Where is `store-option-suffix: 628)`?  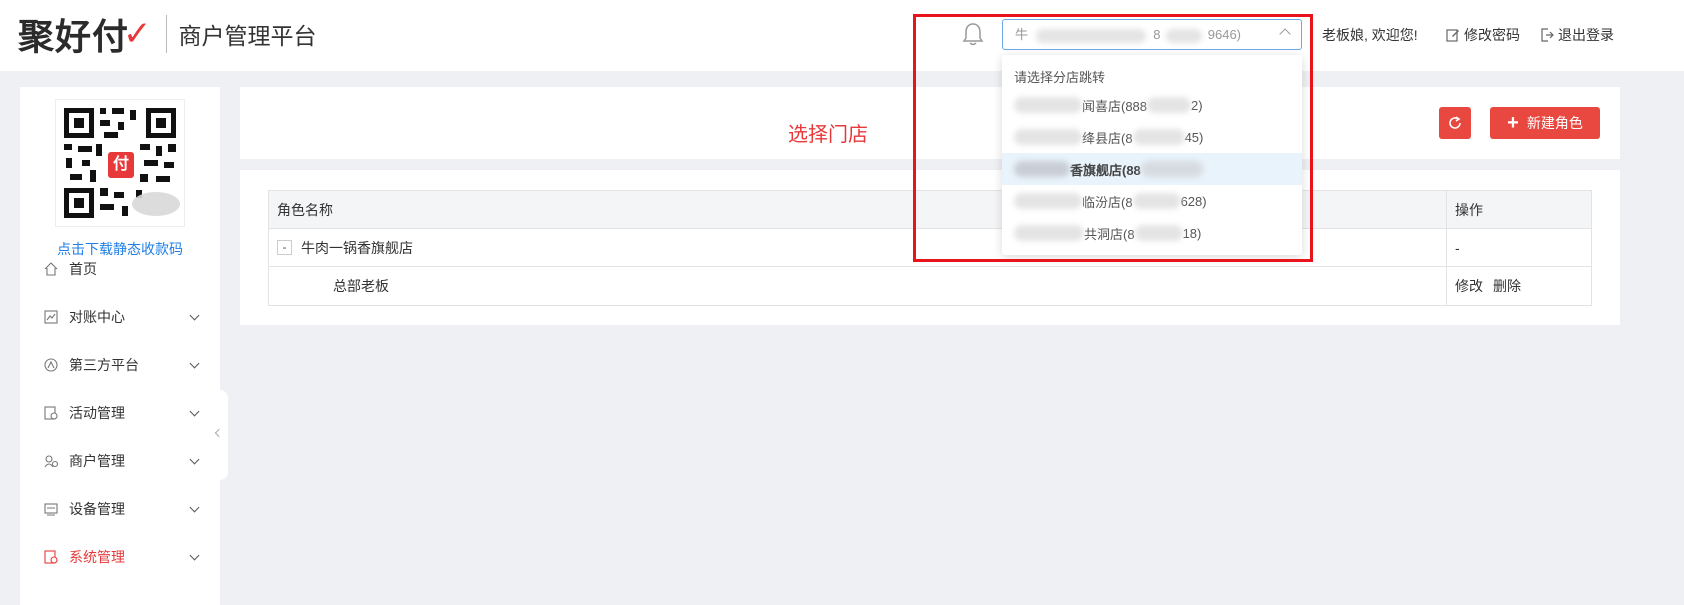 store-option-suffix: 628) is located at coordinates (1193, 201).